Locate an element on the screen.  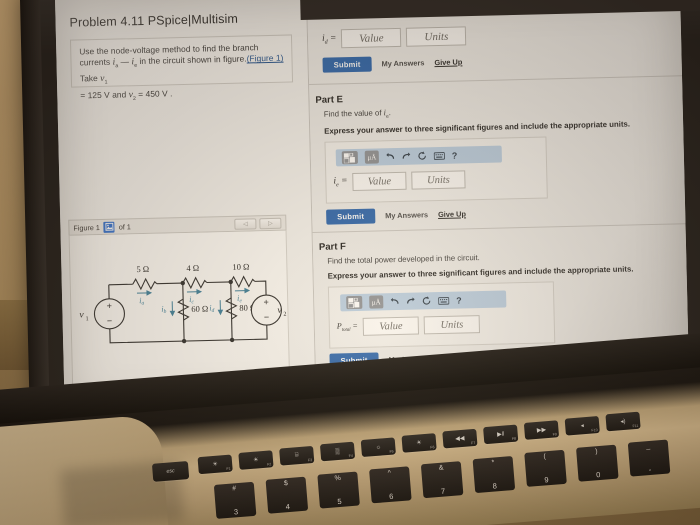
figure-nav: ◁ ▷ is located at coordinates (258, 223).